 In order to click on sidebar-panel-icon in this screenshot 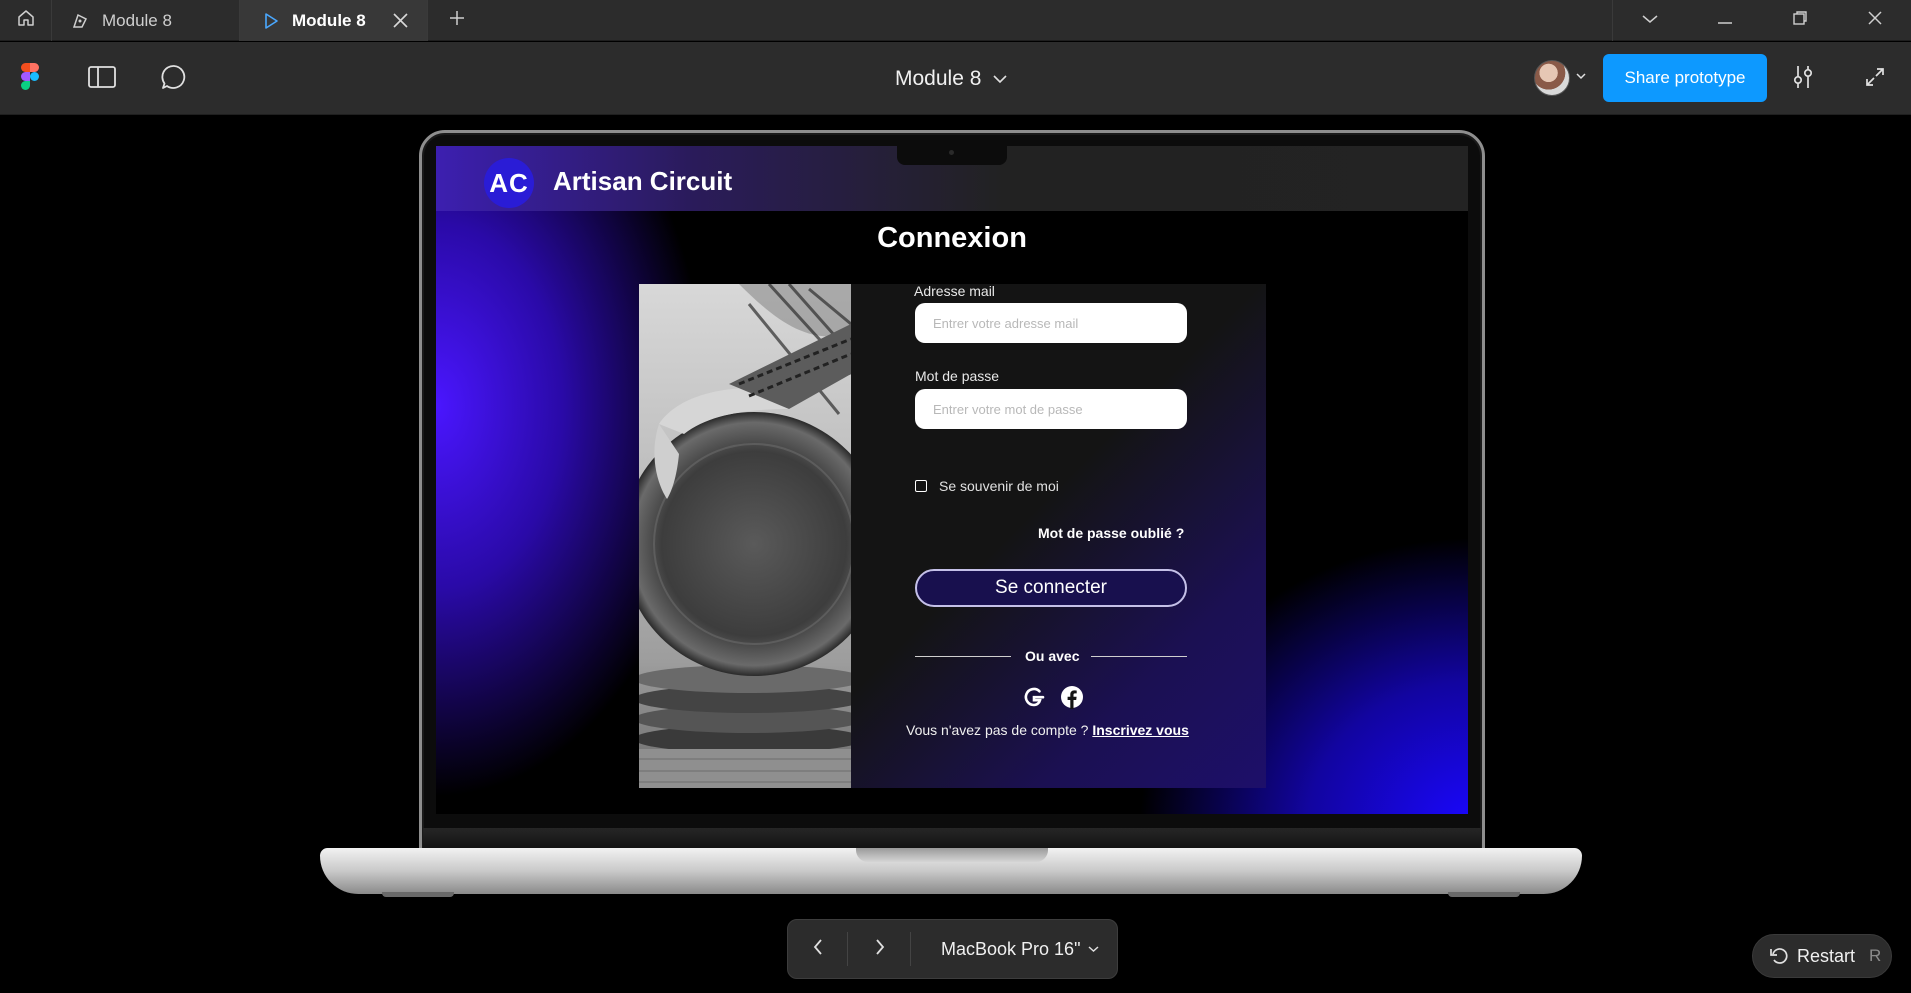, I will do `click(102, 79)`.